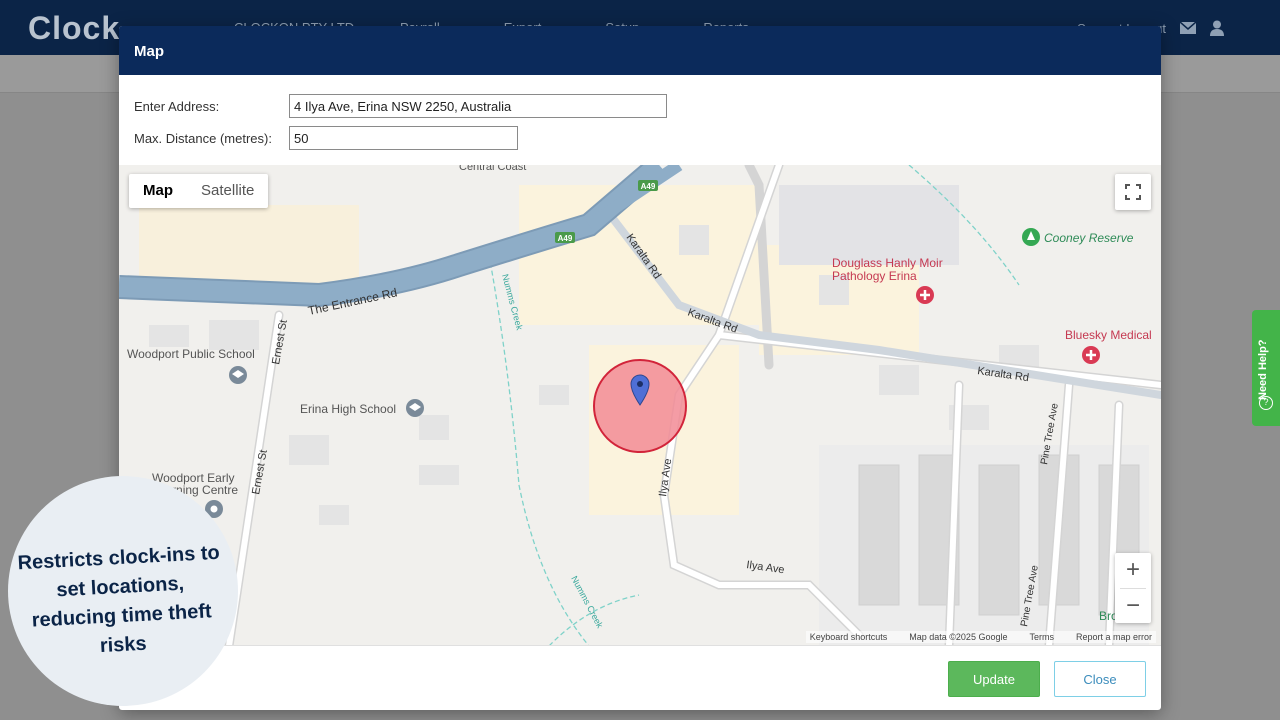 The width and height of the screenshot is (1280, 720). I want to click on distance-label: Max. Distance (metres):, so click(203, 138).